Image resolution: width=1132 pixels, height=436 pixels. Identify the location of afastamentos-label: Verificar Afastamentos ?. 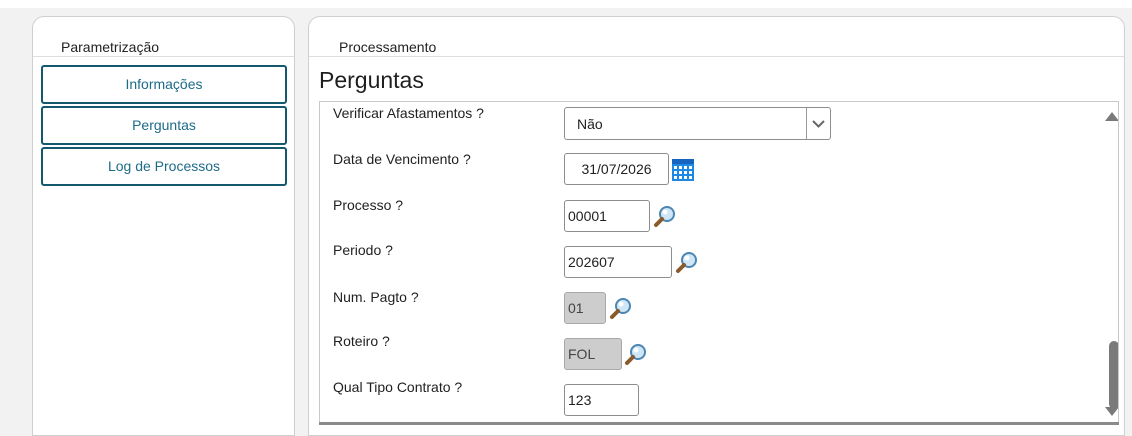
(408, 113).